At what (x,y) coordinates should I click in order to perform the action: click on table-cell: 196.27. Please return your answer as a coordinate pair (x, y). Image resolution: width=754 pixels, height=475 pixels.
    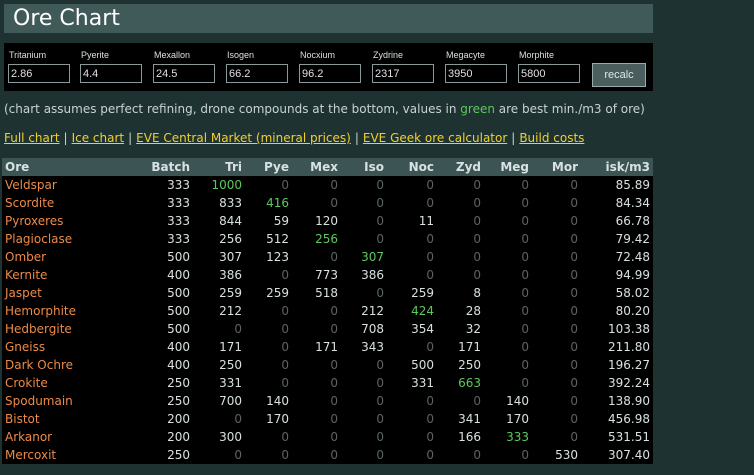
    Looking at the image, I should click on (629, 365).